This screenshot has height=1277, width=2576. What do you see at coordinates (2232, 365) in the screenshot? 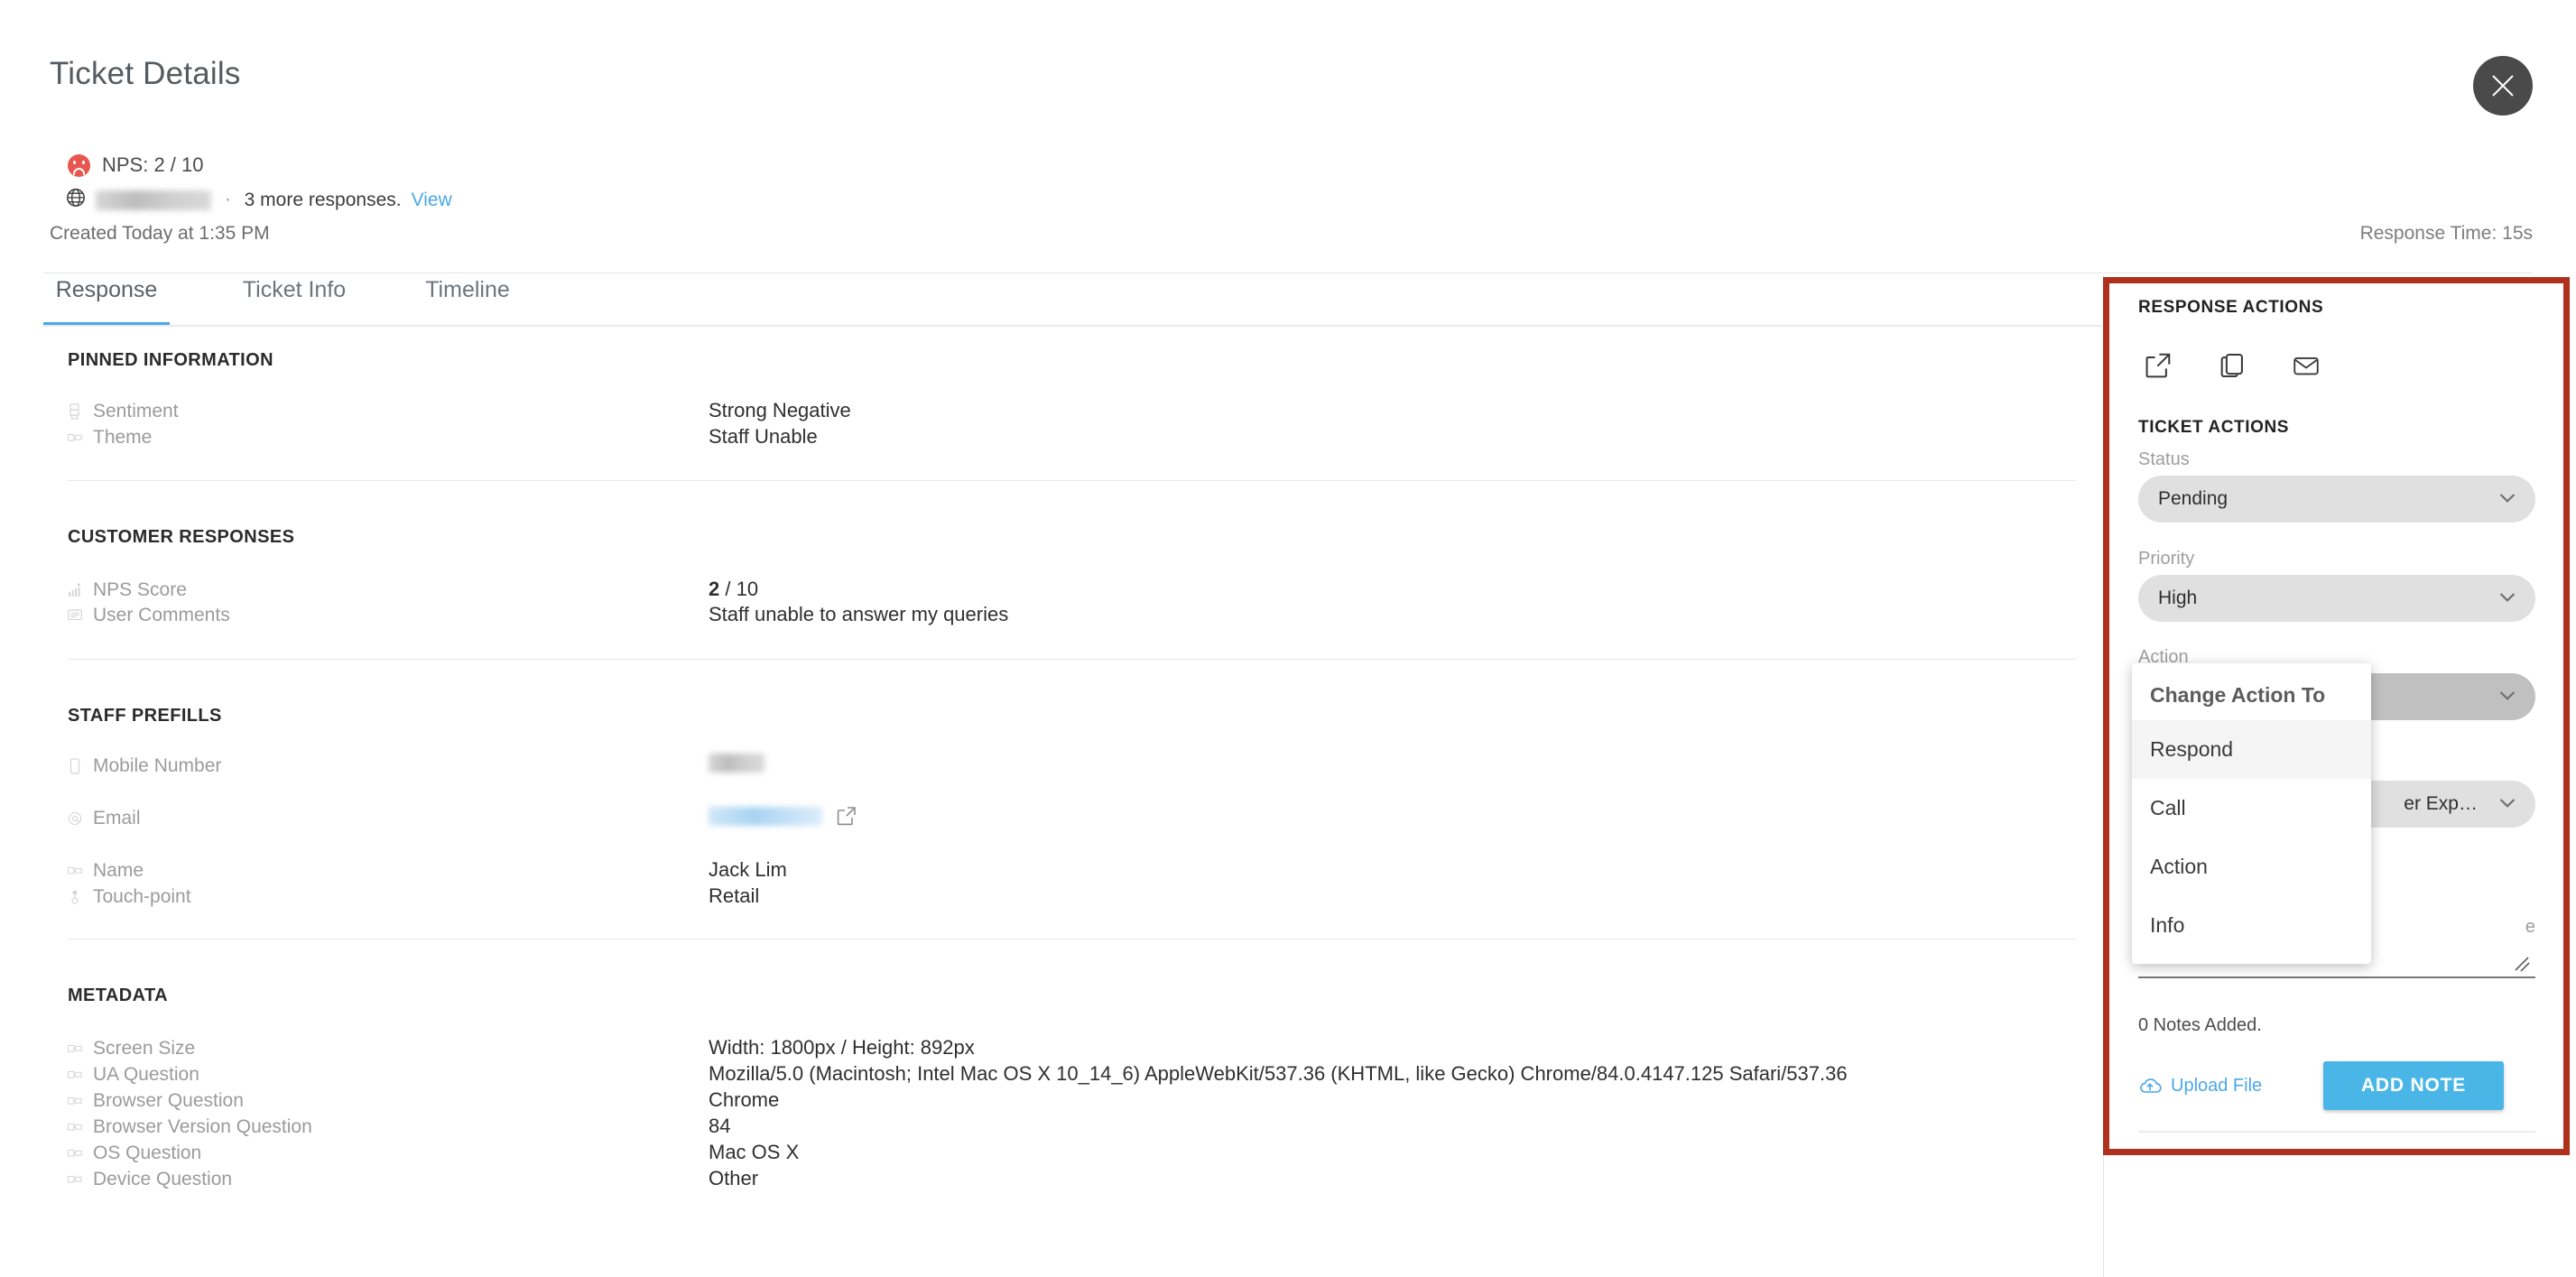
I see `copy-icon` at bounding box center [2232, 365].